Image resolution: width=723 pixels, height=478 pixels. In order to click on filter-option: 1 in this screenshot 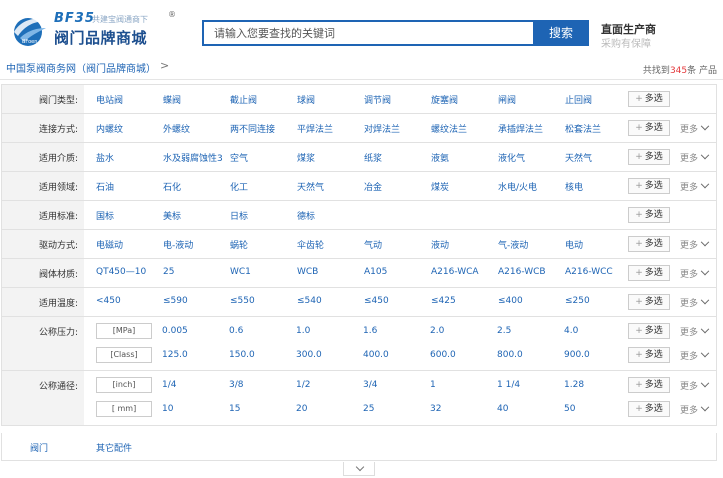, I will do `click(433, 385)`.